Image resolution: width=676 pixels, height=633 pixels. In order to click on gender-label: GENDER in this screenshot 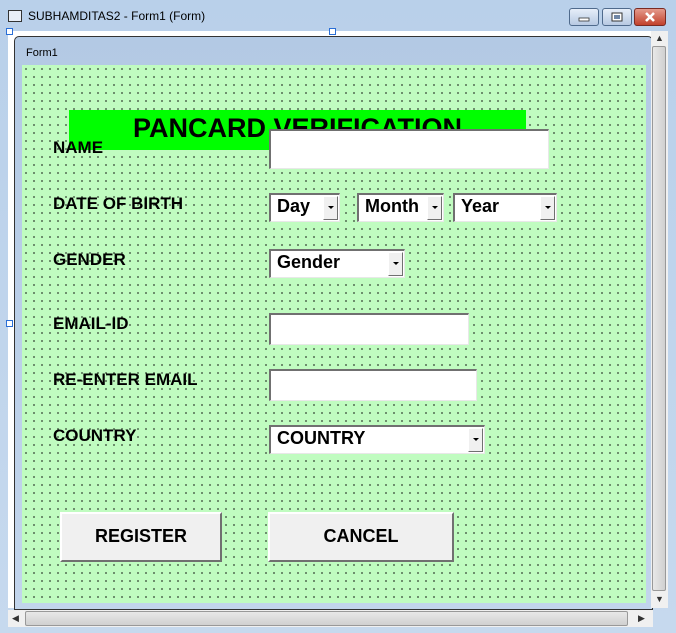, I will do `click(89, 259)`.